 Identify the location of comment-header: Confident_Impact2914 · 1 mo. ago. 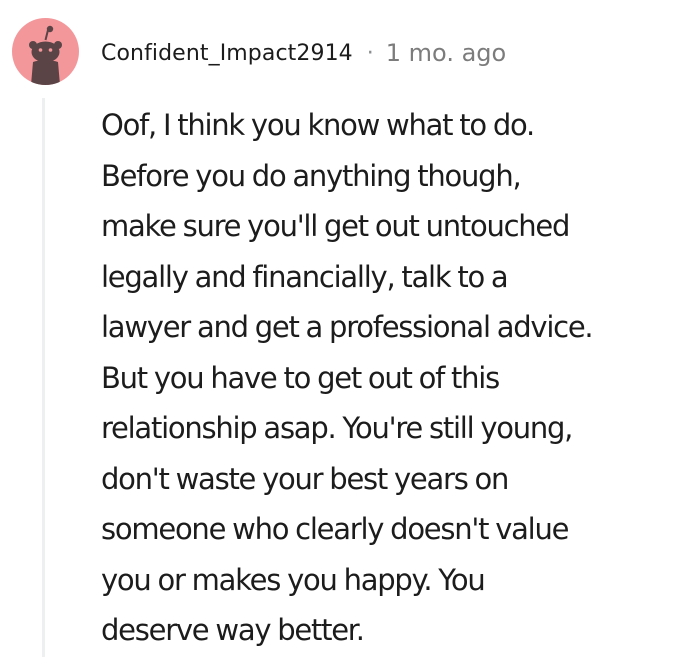
(303, 53).